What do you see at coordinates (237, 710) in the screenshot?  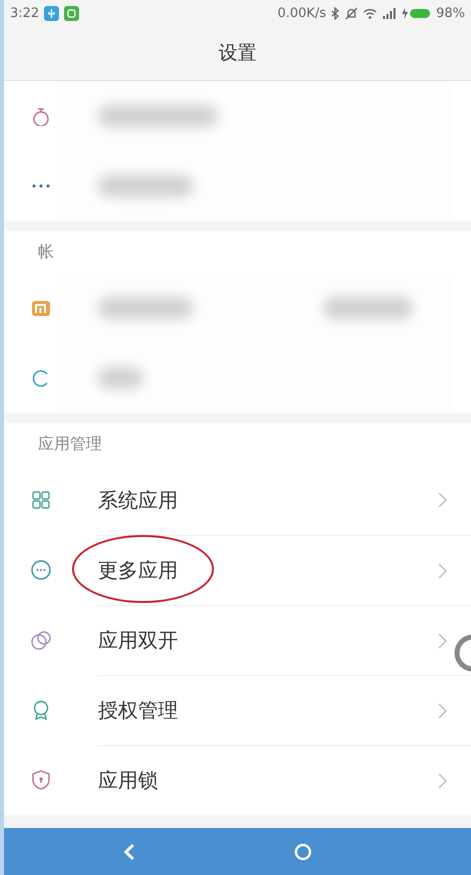 I see `settings-row: 授权管理` at bounding box center [237, 710].